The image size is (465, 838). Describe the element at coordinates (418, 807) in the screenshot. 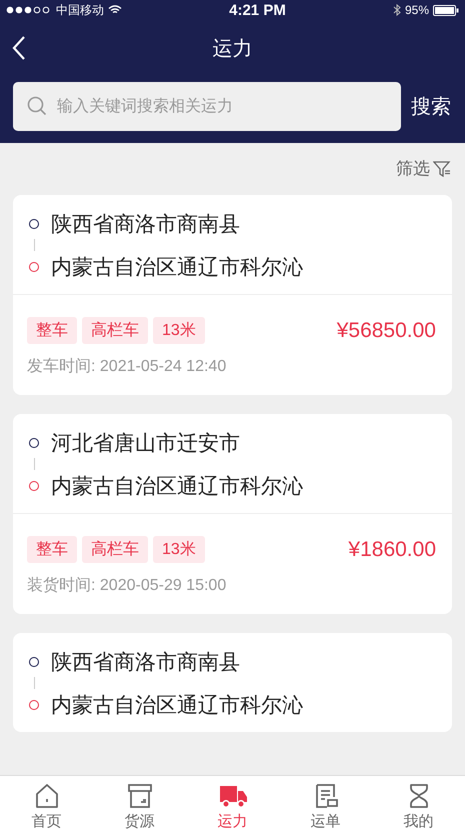

I see `tab-item: 我的` at that location.